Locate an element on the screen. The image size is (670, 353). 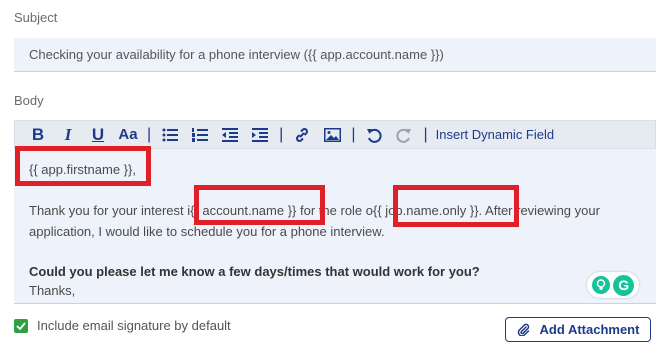
bullet-list-icon is located at coordinates (170, 135).